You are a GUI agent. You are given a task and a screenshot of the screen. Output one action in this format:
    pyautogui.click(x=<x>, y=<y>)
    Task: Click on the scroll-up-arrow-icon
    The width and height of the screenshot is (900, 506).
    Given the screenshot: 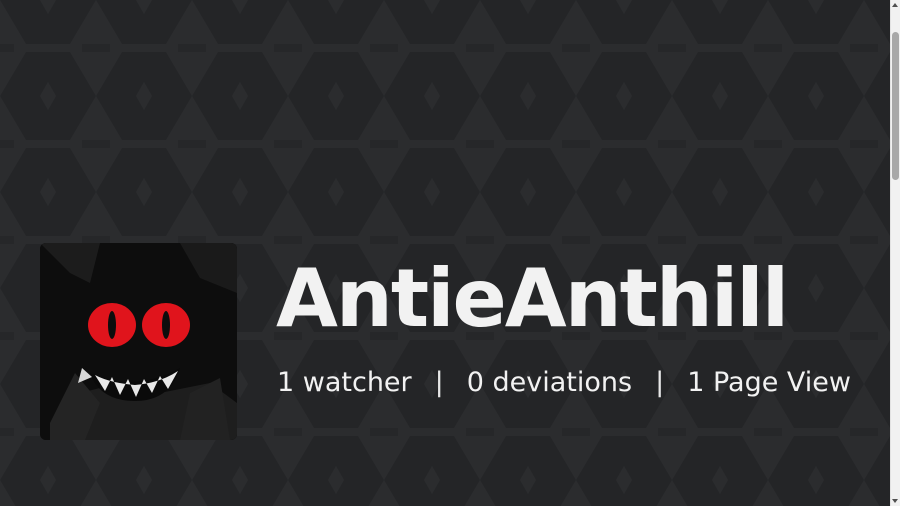 What is the action you would take?
    pyautogui.click(x=895, y=5)
    